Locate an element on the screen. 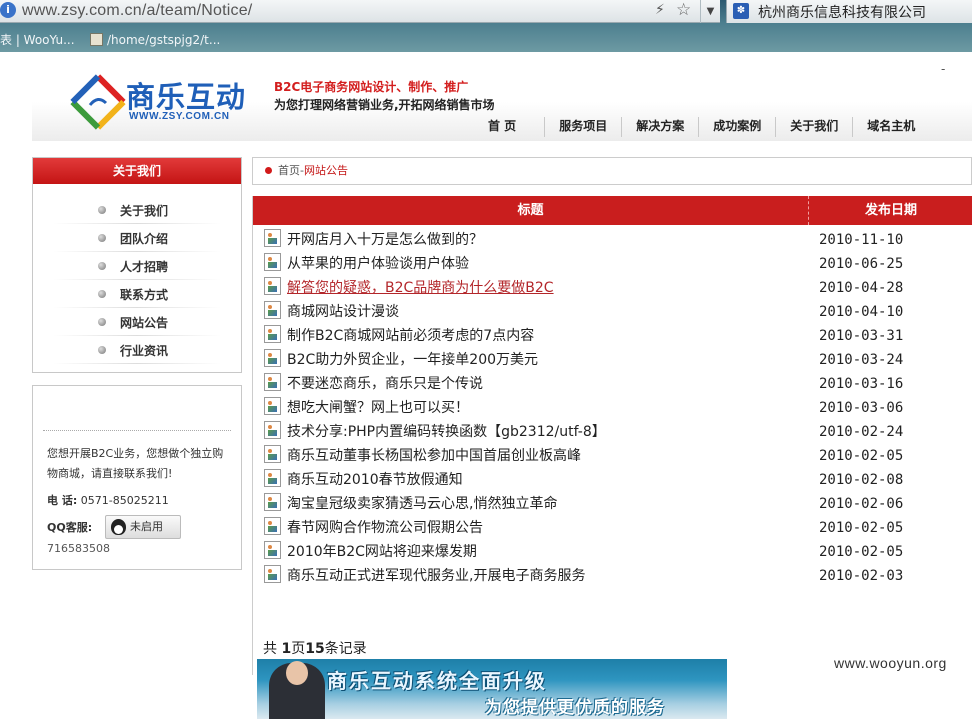  sidebar-item-team: 团队介绍 is located at coordinates (137, 238).